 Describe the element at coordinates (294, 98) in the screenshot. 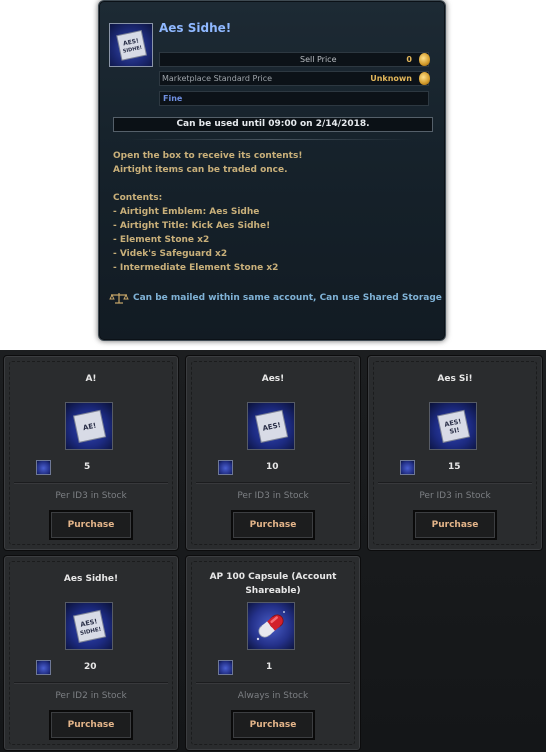

I see `grade-row: Fine` at that location.